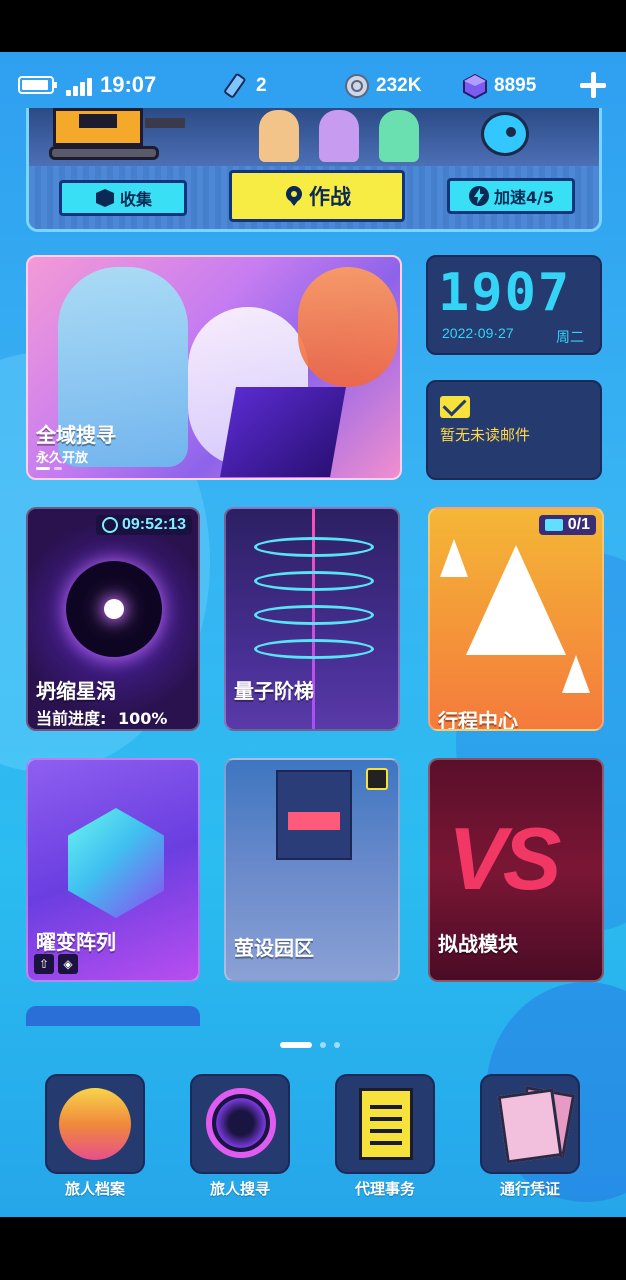  I want to click on resource-gem-value: 8895, so click(515, 85).